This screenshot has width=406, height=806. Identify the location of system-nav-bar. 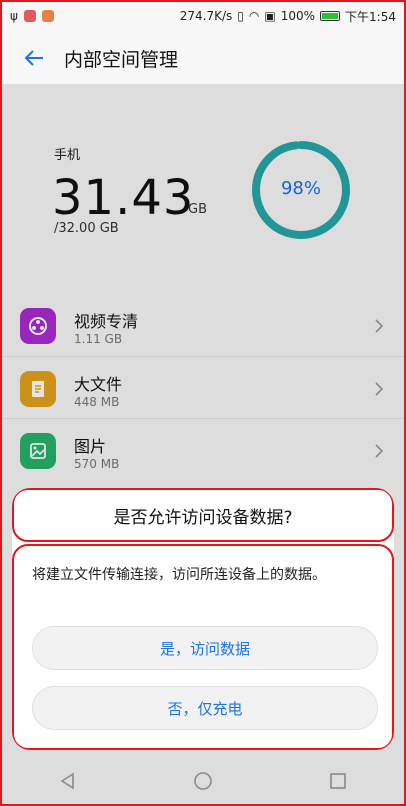
(203, 781).